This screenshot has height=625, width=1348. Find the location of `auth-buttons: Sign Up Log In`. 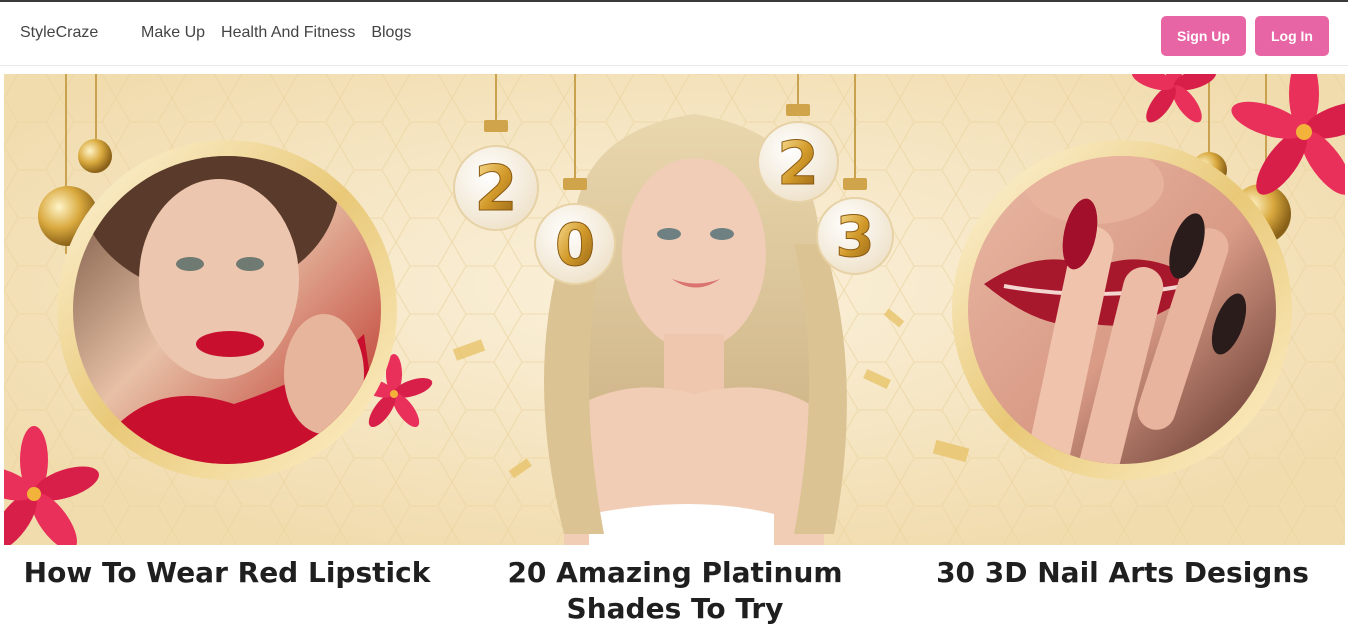

auth-buttons: Sign Up Log In is located at coordinates (1245, 36).